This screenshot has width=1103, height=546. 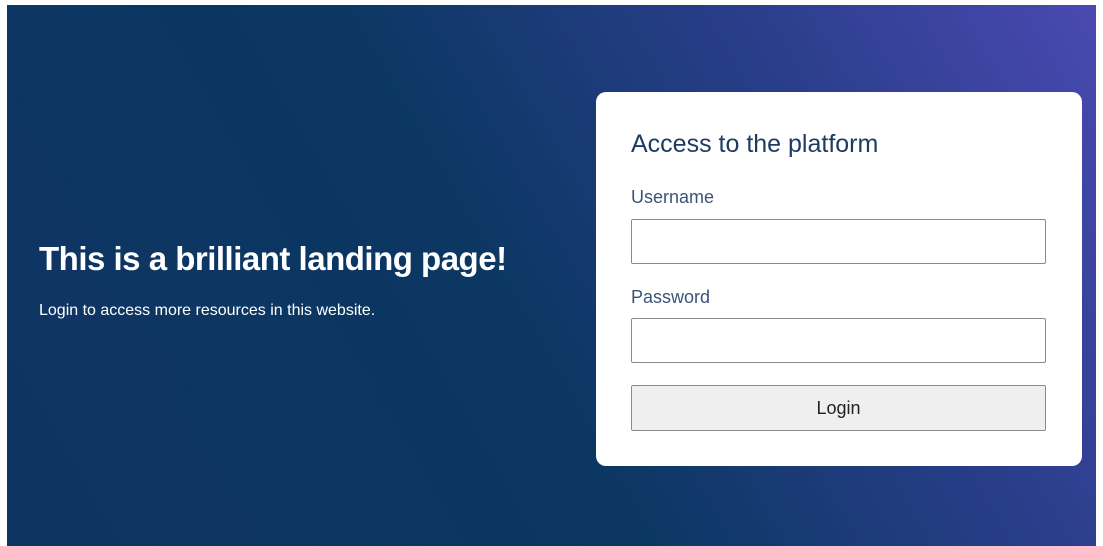 What do you see at coordinates (755, 144) in the screenshot?
I see `login-card-title: Access to the platform` at bounding box center [755, 144].